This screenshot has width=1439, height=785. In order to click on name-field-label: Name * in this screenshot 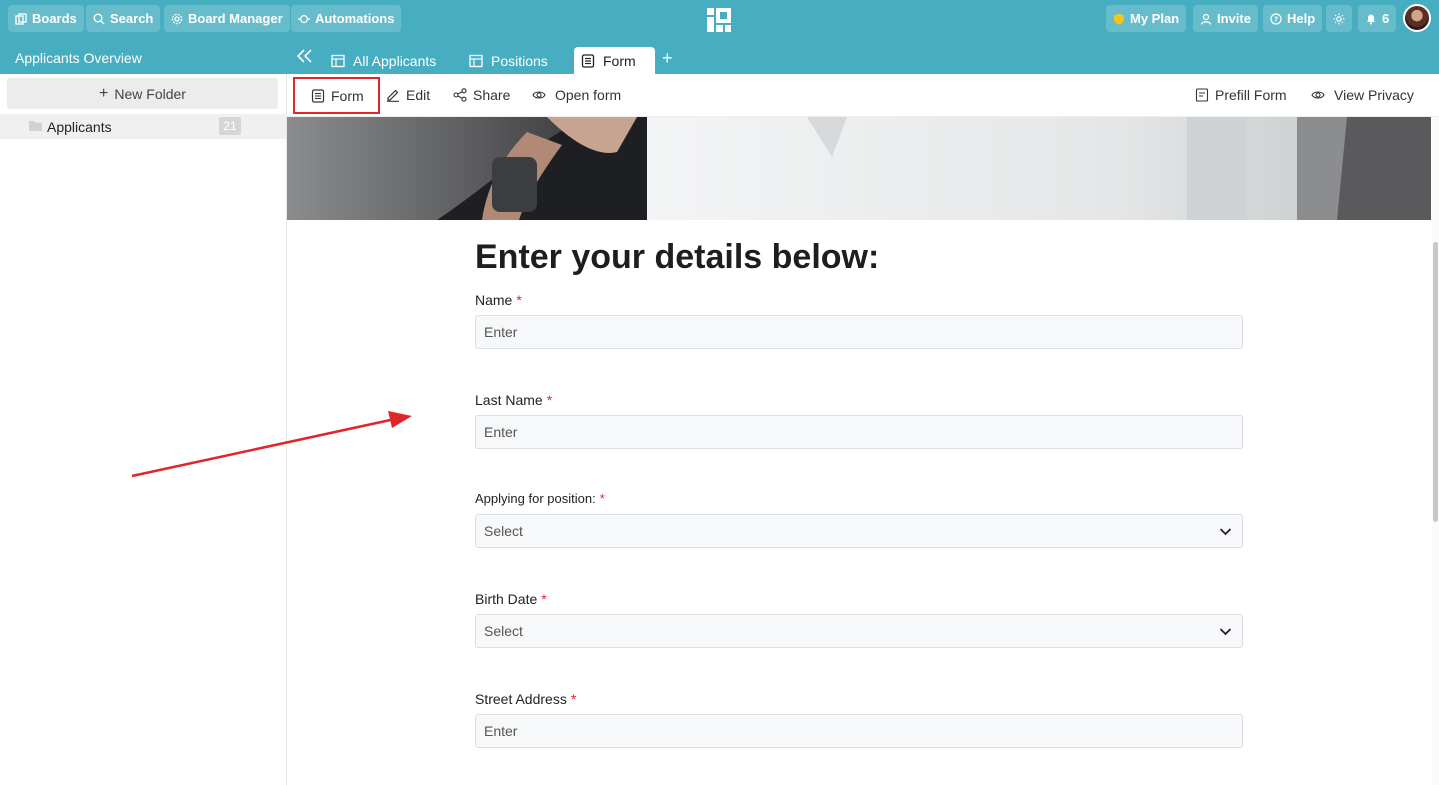, I will do `click(498, 300)`.